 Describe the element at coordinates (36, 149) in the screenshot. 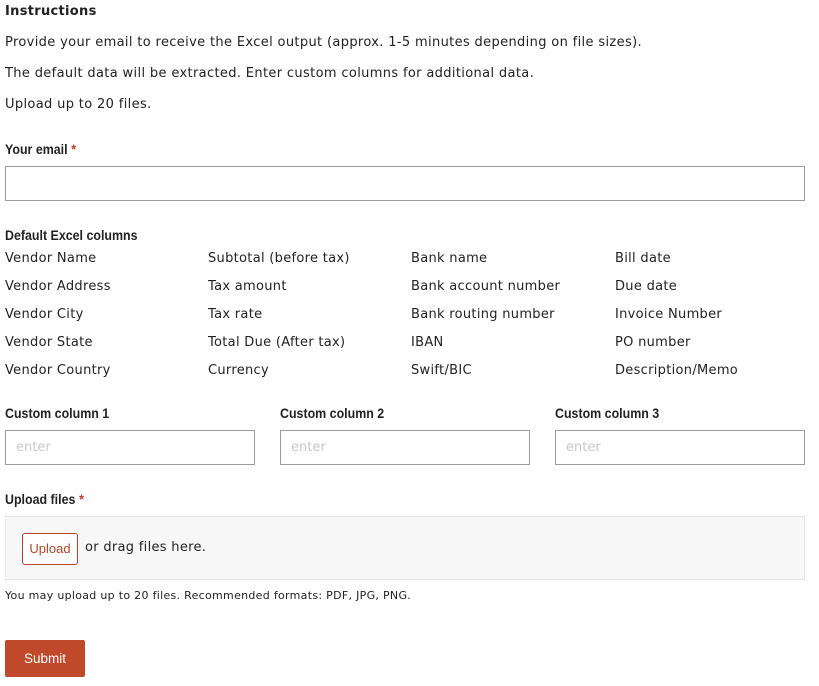

I see `email-label-text: Your email` at that location.